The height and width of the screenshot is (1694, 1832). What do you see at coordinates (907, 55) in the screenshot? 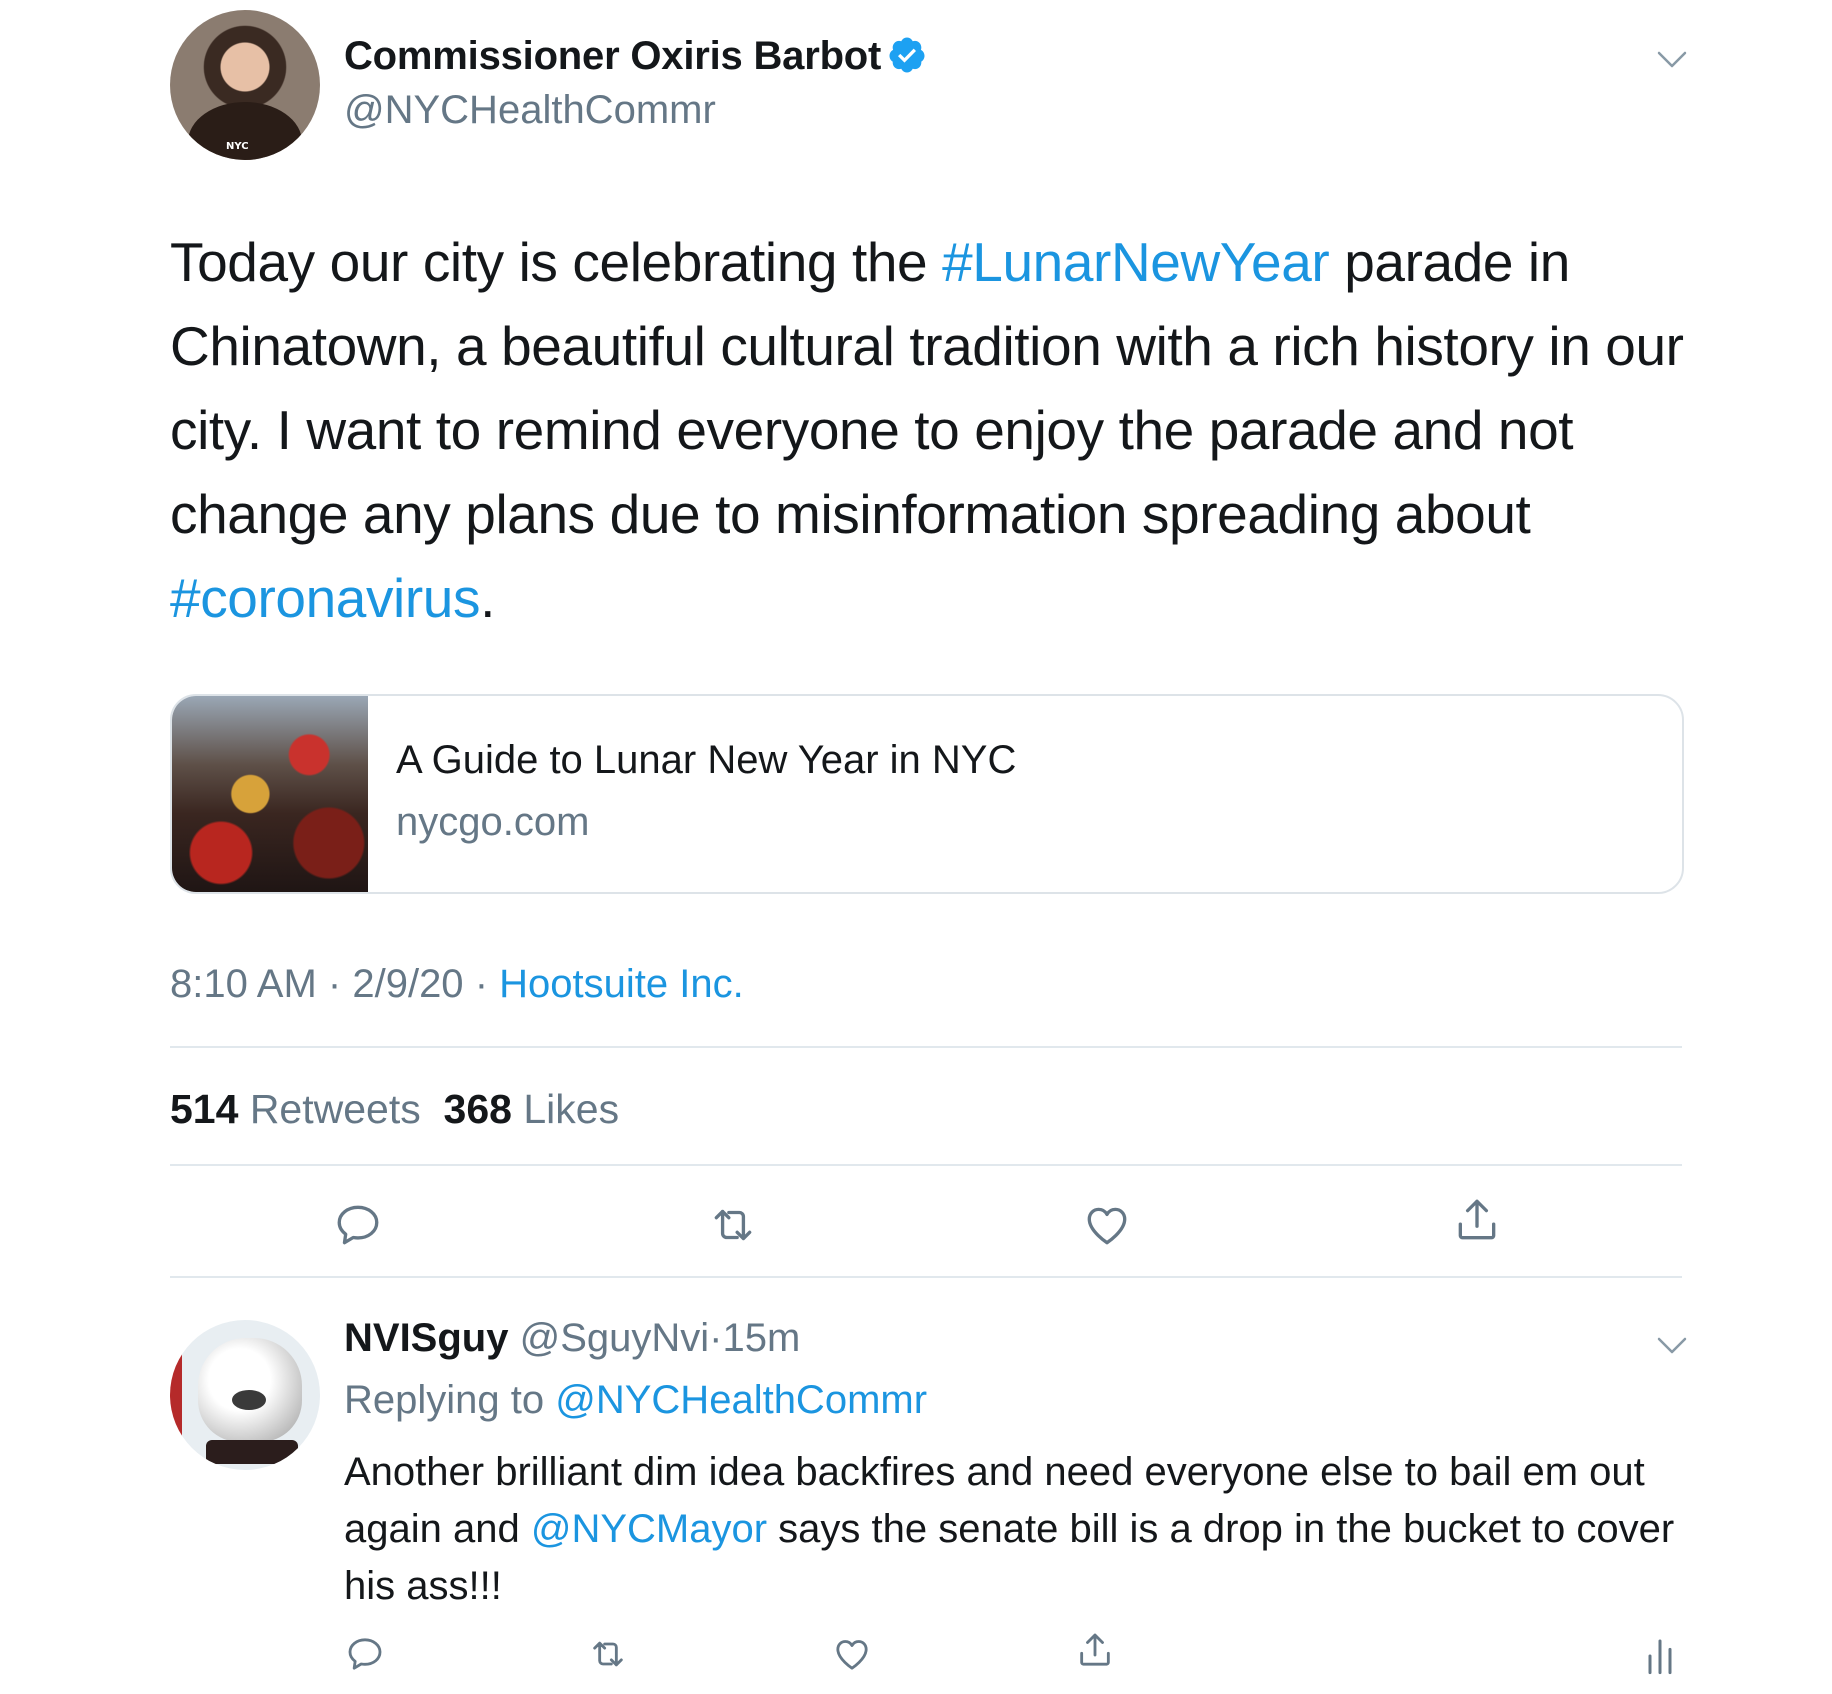
I see `verified-badge-icon` at bounding box center [907, 55].